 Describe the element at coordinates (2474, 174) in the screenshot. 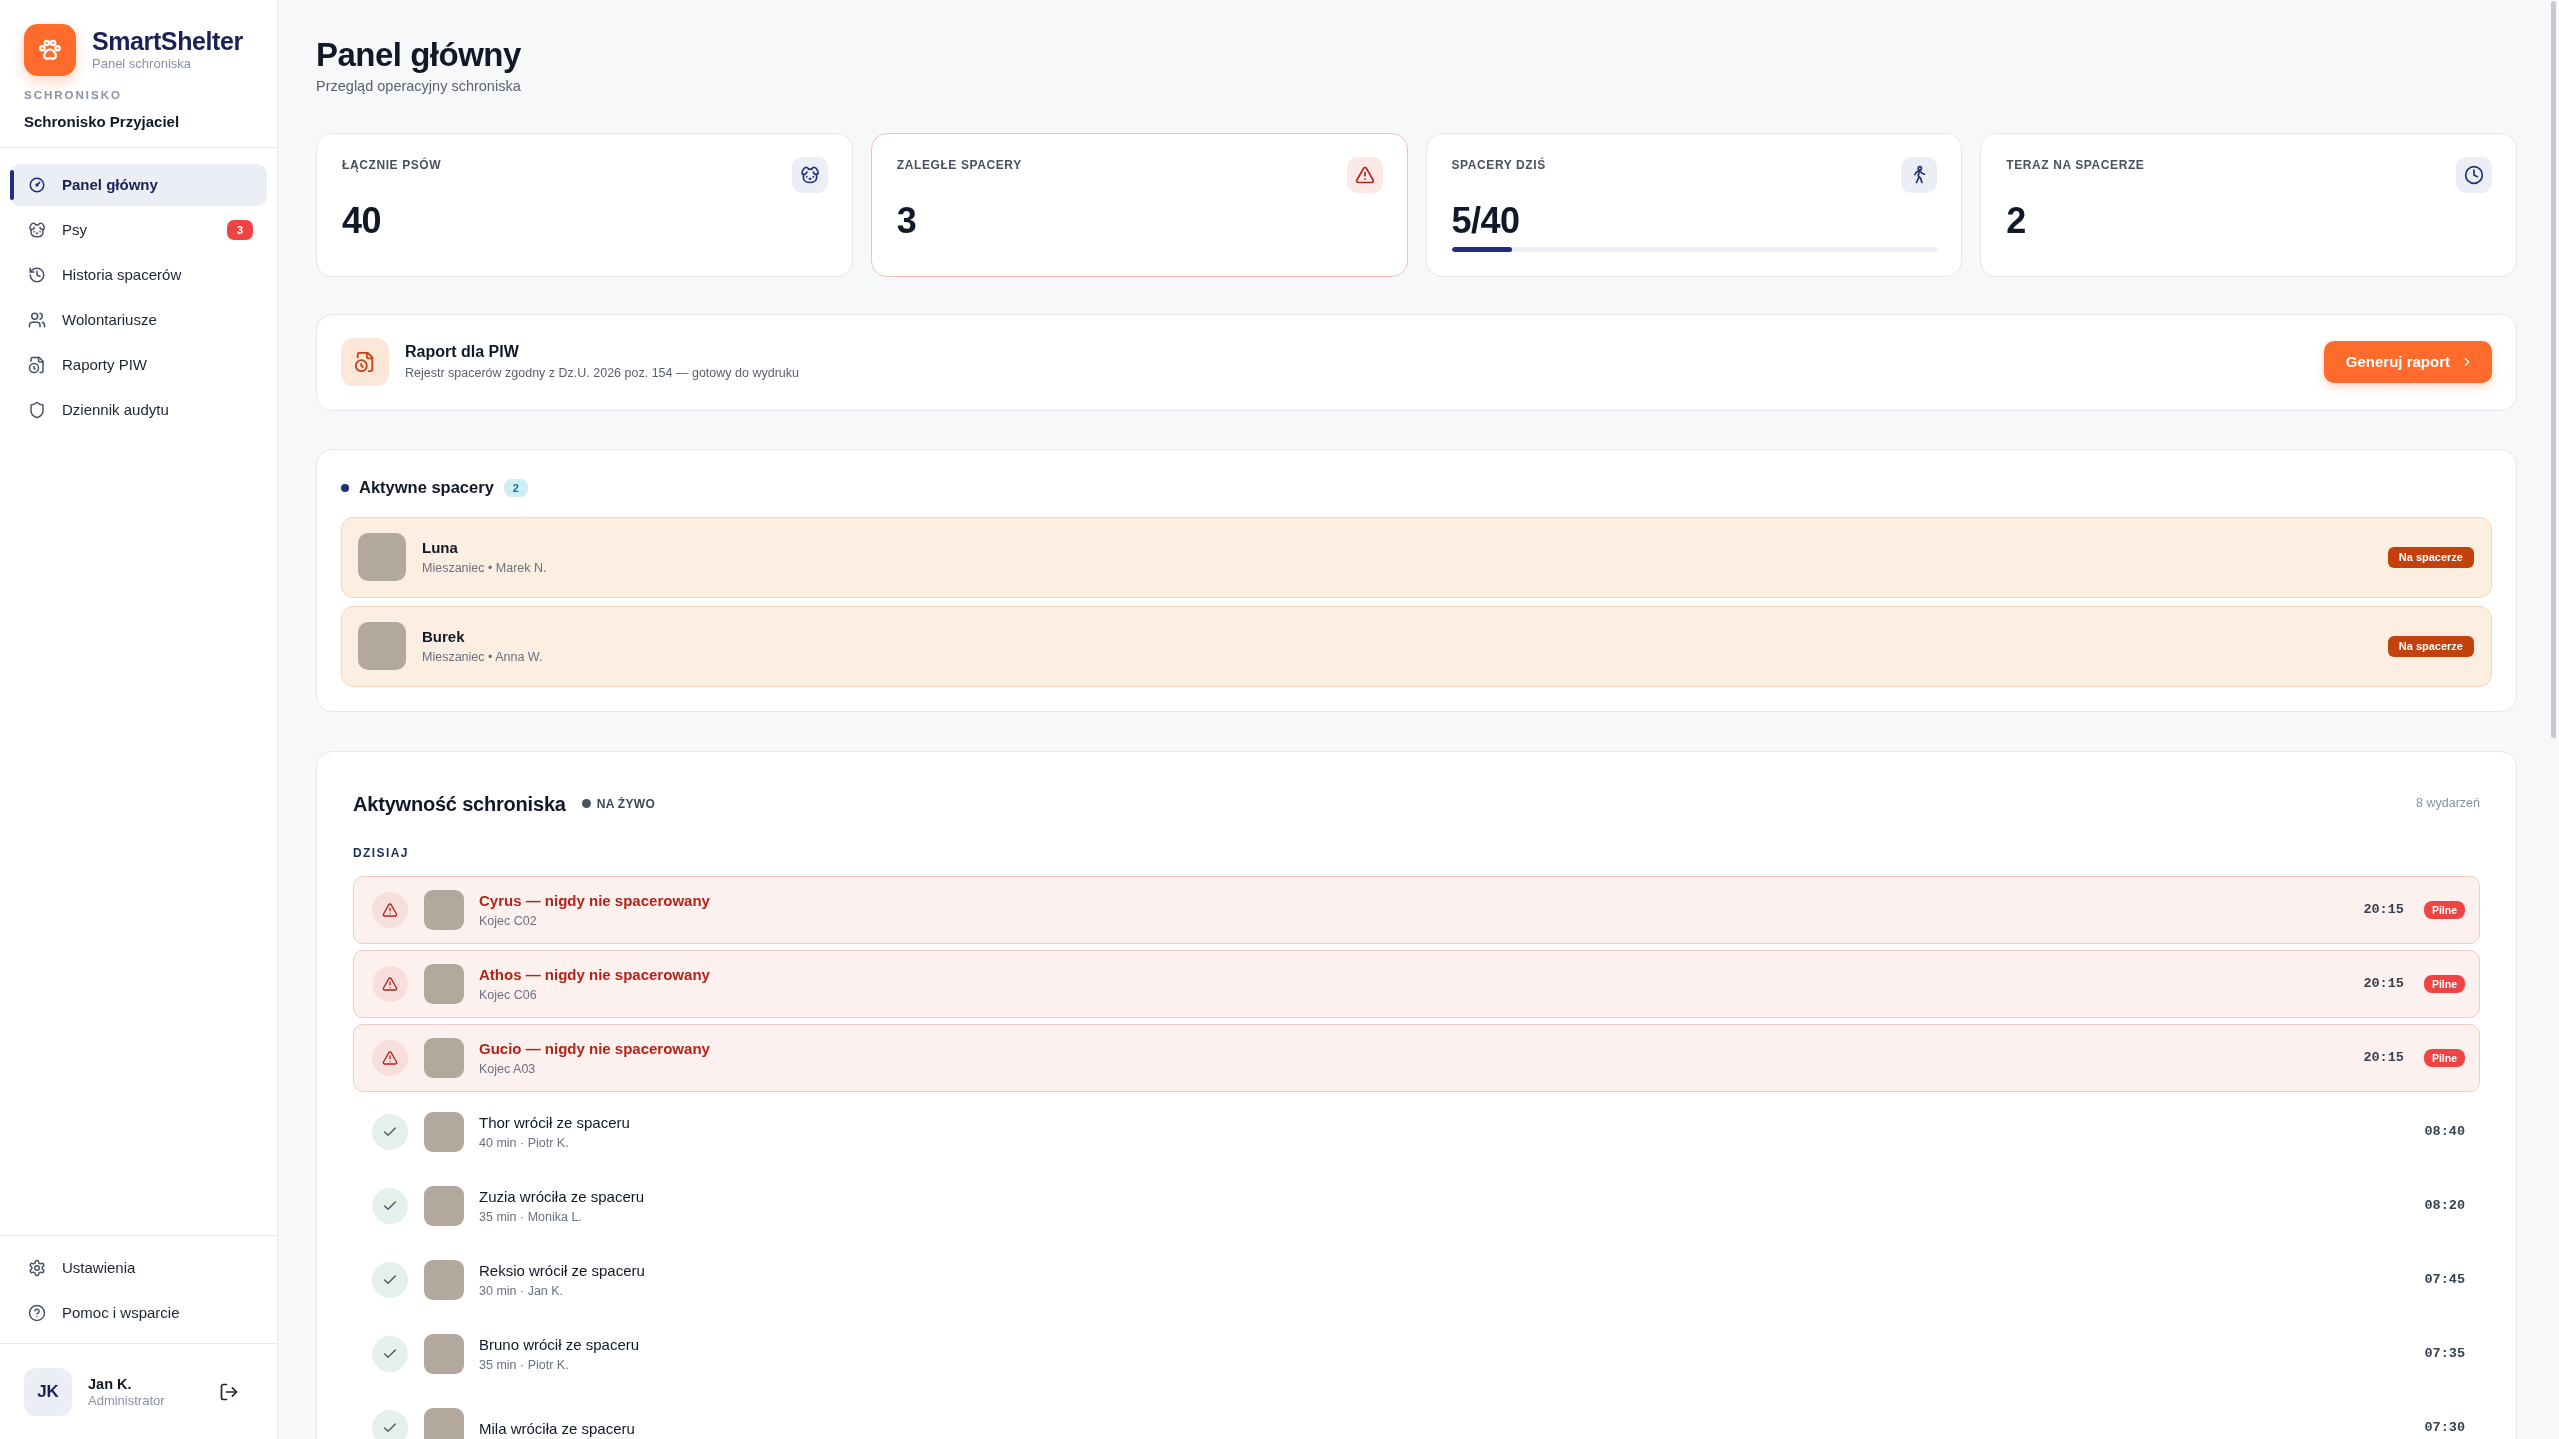

I see `clock-icon` at that location.